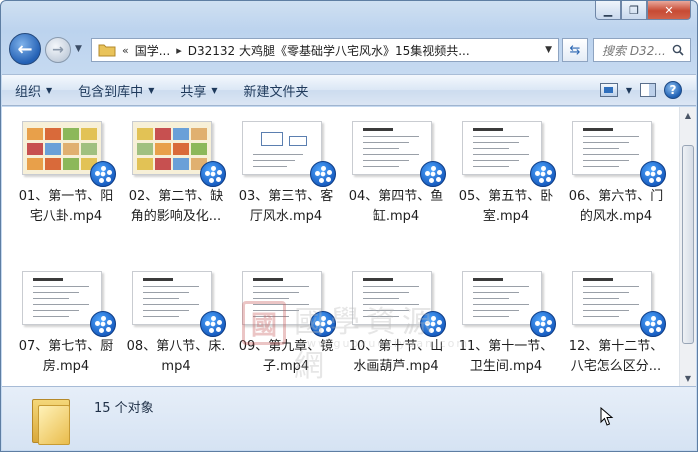 Image resolution: width=698 pixels, height=452 pixels. I want to click on file-name: 09、第九章、镜 子.mp4, so click(286, 357).